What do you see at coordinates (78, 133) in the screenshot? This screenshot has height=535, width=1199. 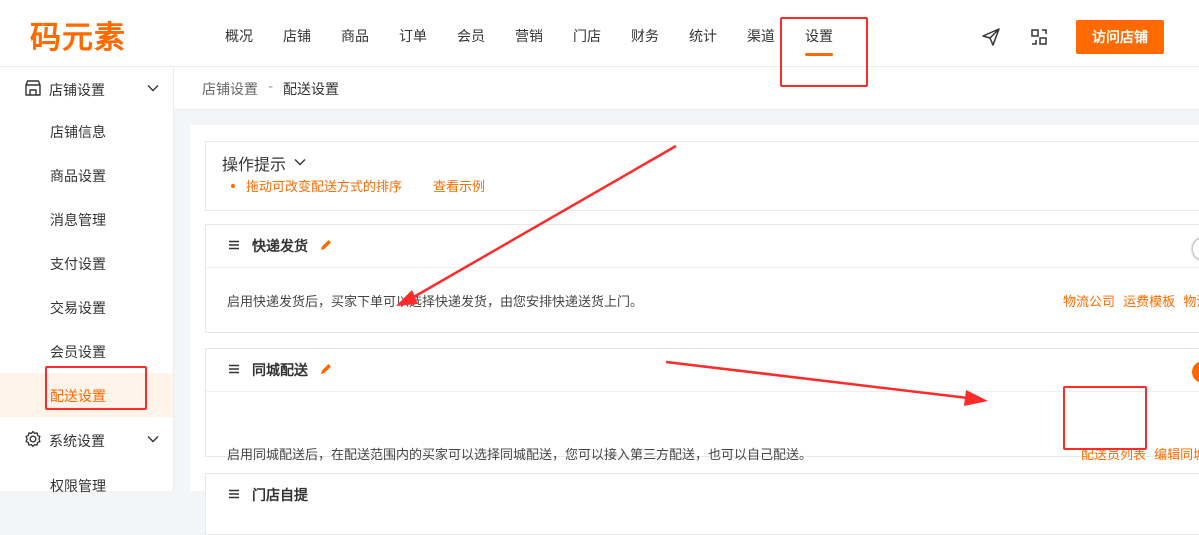 I see `sidebar-item-label: 店铺信息` at bounding box center [78, 133].